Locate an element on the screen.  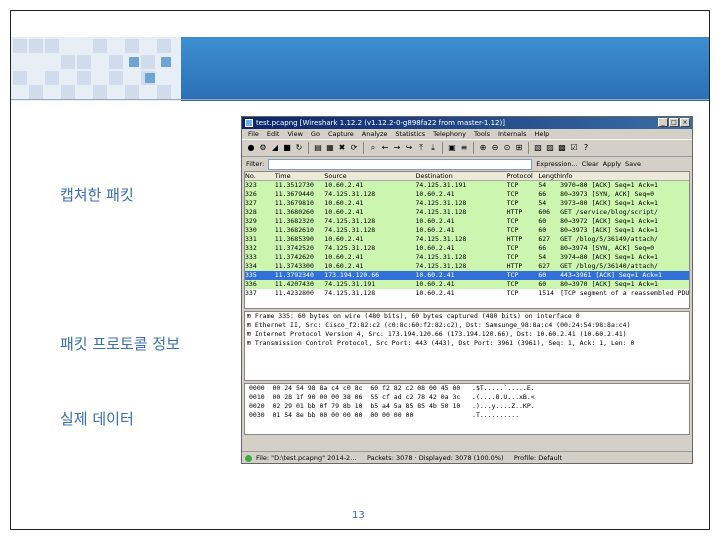
last-icon: ⤓ is located at coordinates (433, 148).